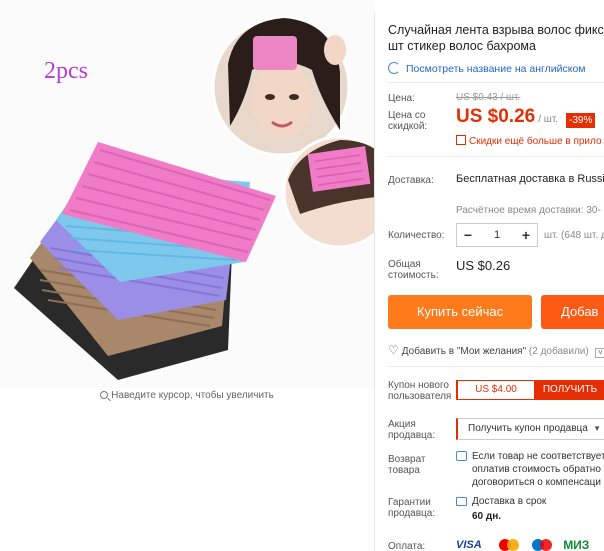 The width and height of the screenshot is (604, 551). What do you see at coordinates (510, 544) in the screenshot?
I see `mastercard-logo` at bounding box center [510, 544].